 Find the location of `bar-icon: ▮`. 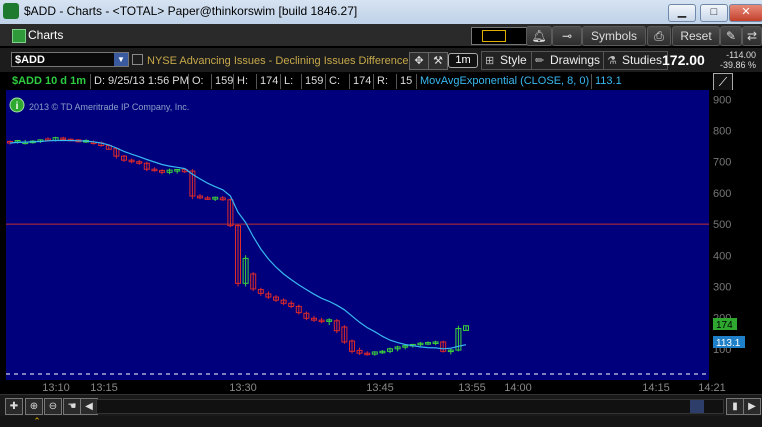

bar-icon: ▮ is located at coordinates (735, 406).